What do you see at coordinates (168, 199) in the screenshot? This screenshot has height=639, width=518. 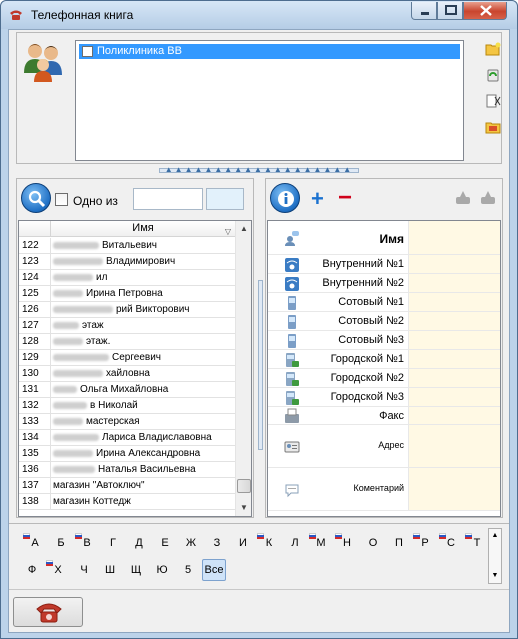 I see `search-input` at bounding box center [168, 199].